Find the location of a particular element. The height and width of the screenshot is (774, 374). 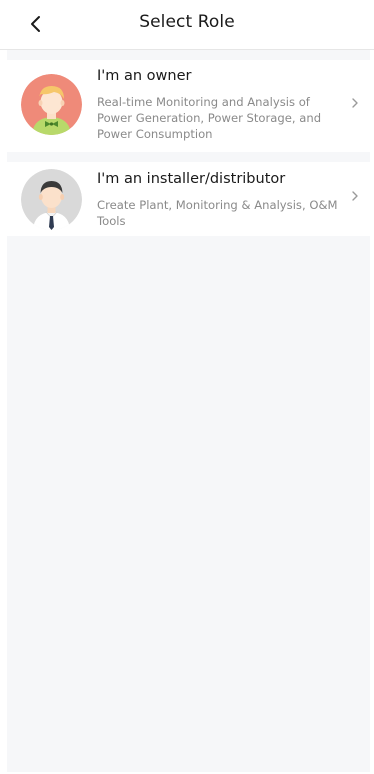

role-title-owner: I'm an owner is located at coordinates (144, 76).